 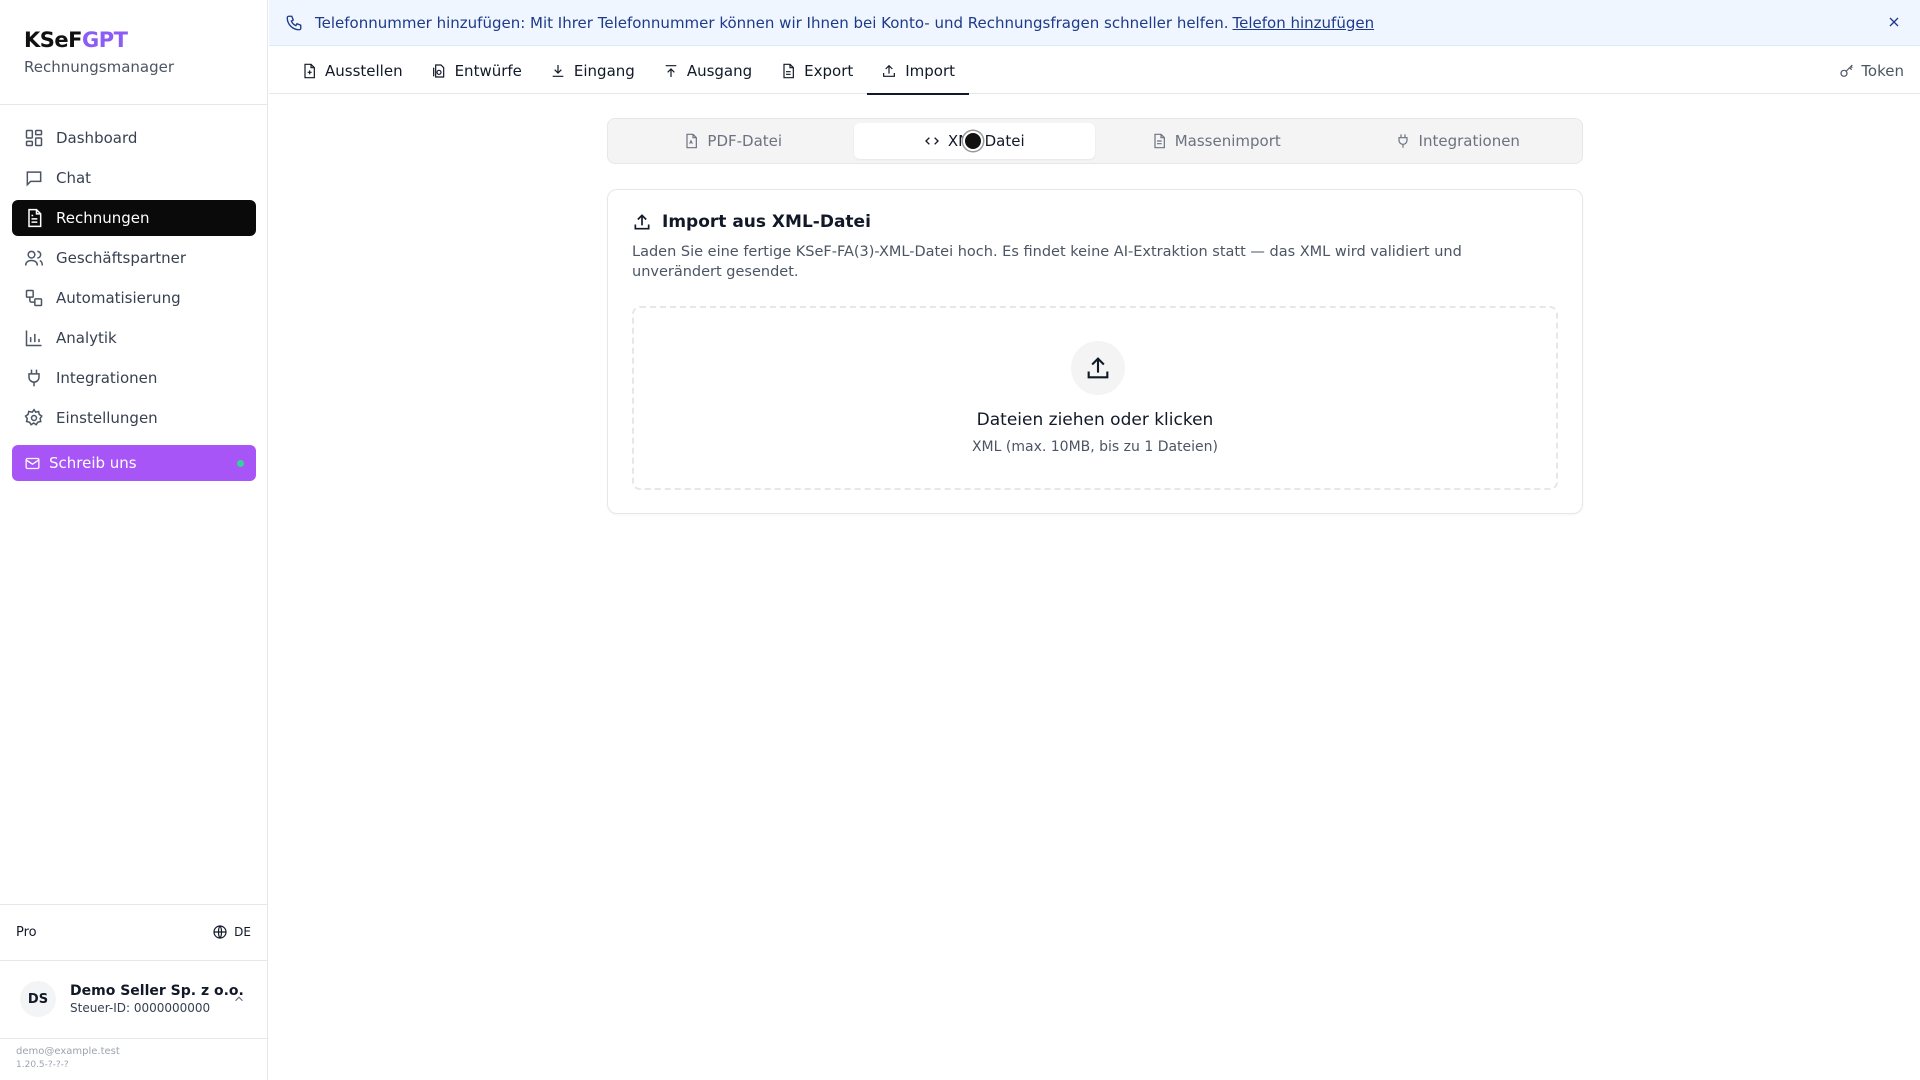 I want to click on sidebar-item-label: Rechnungen, so click(x=103, y=218).